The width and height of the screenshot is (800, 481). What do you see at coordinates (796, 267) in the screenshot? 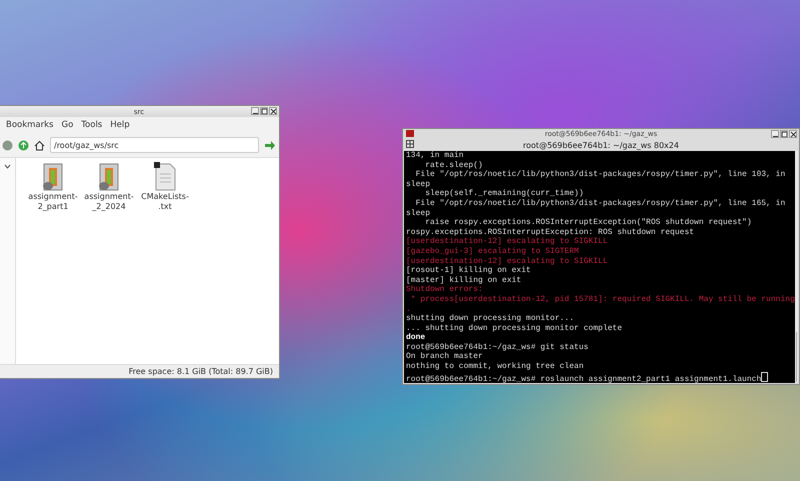
I see `scrollbar` at bounding box center [796, 267].